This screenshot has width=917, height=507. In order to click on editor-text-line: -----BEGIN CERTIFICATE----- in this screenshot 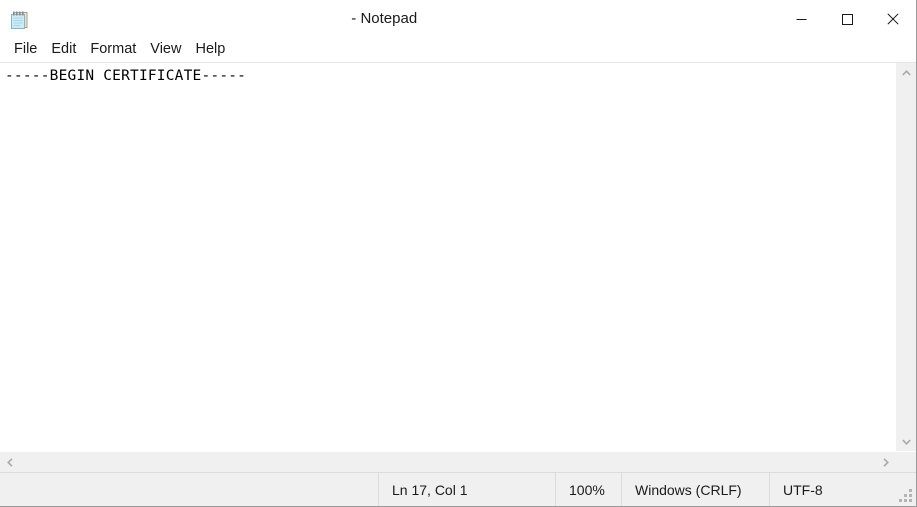, I will do `click(126, 76)`.